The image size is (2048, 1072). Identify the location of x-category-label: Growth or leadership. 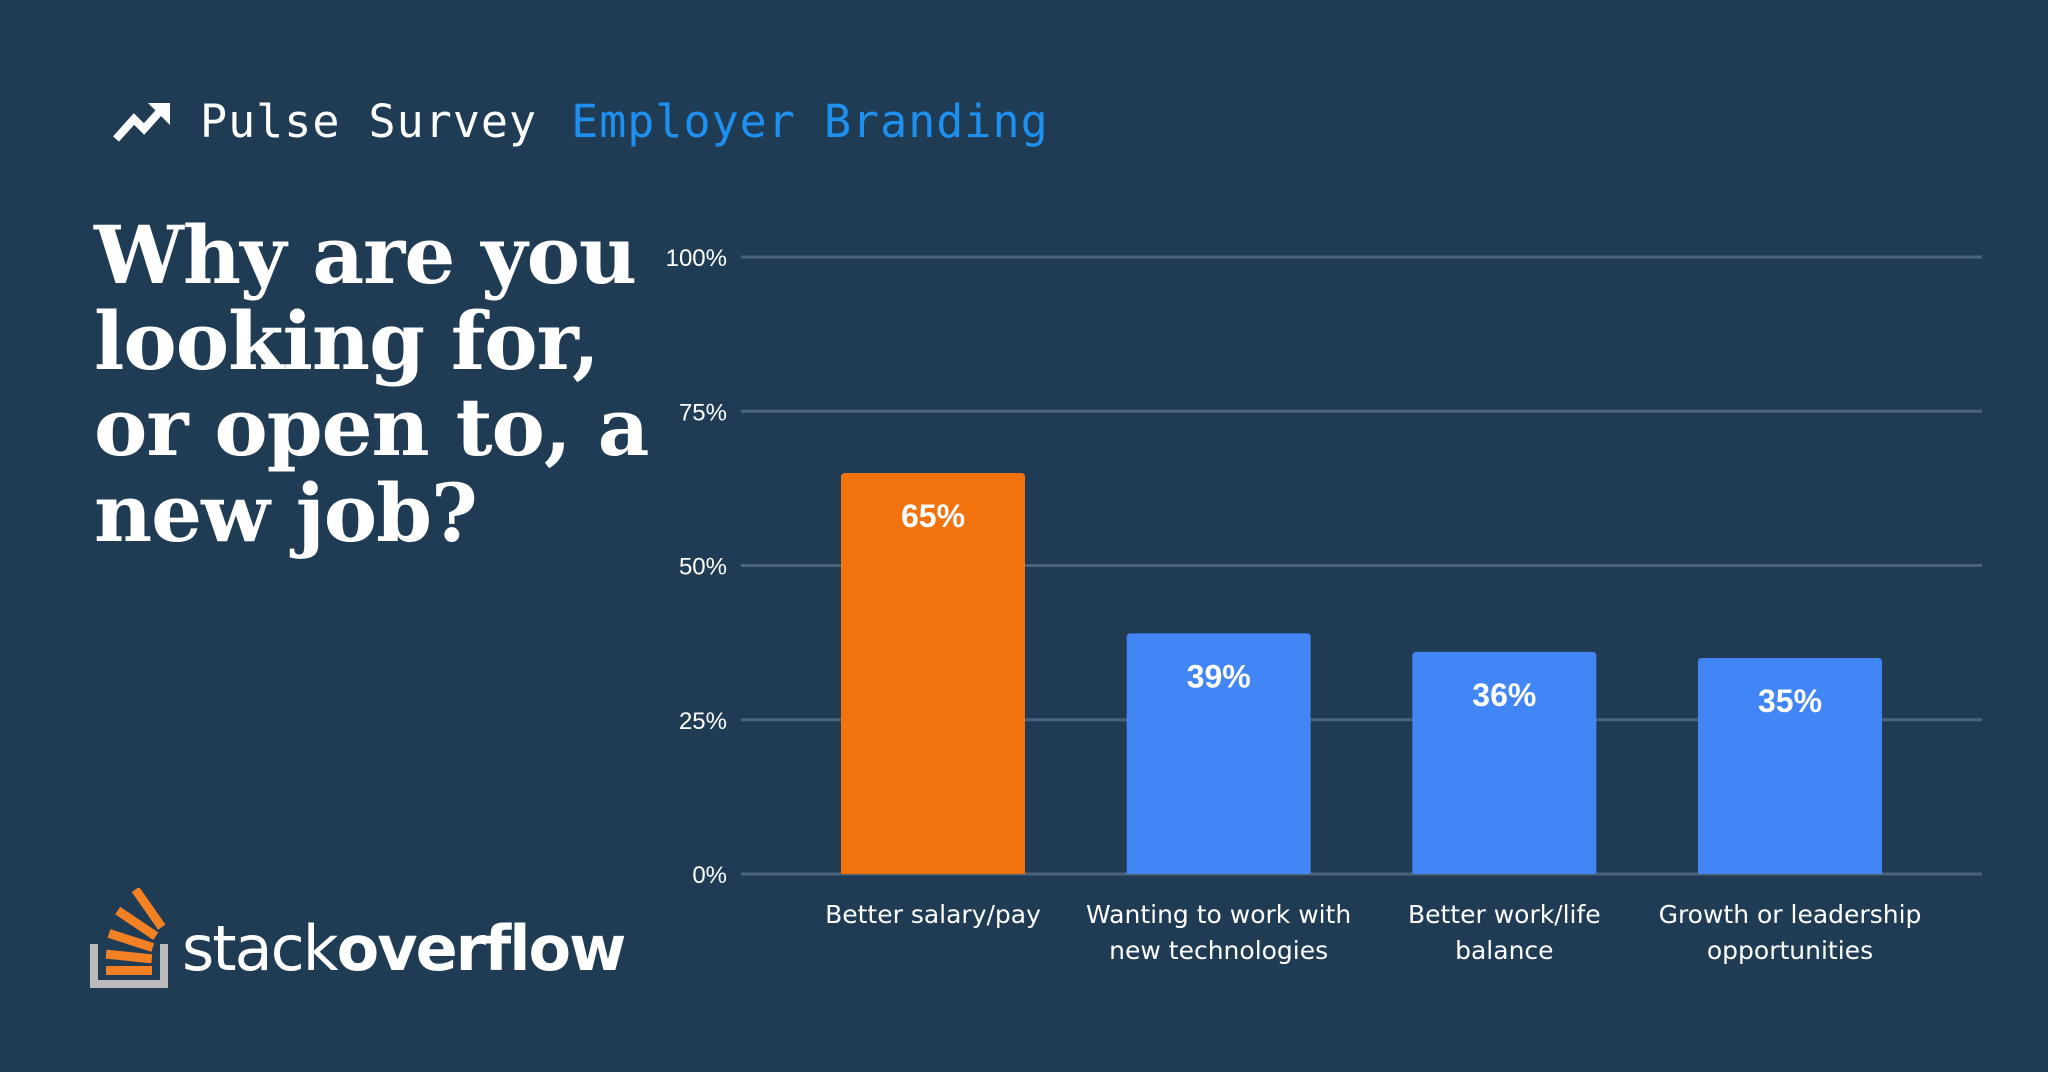
(1790, 914).